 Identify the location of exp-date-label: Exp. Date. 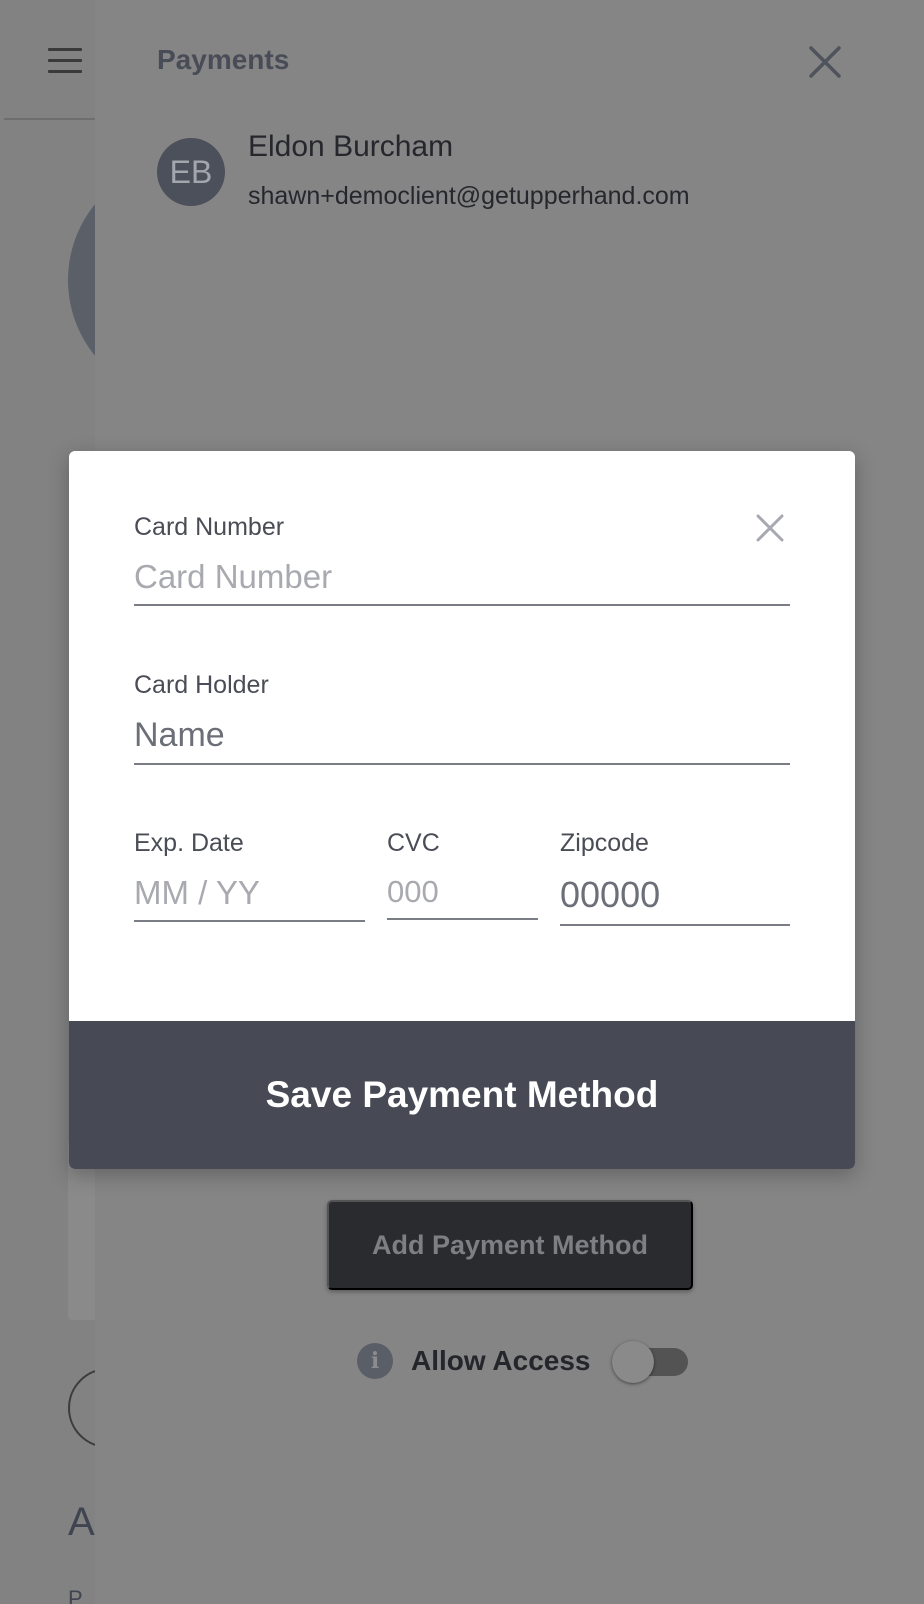
(189, 843).